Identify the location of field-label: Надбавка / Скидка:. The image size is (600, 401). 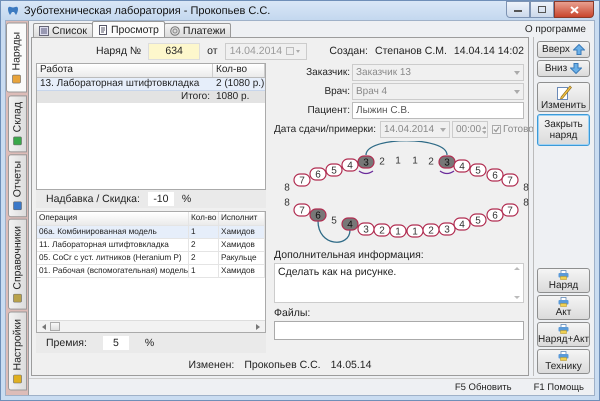
(93, 199).